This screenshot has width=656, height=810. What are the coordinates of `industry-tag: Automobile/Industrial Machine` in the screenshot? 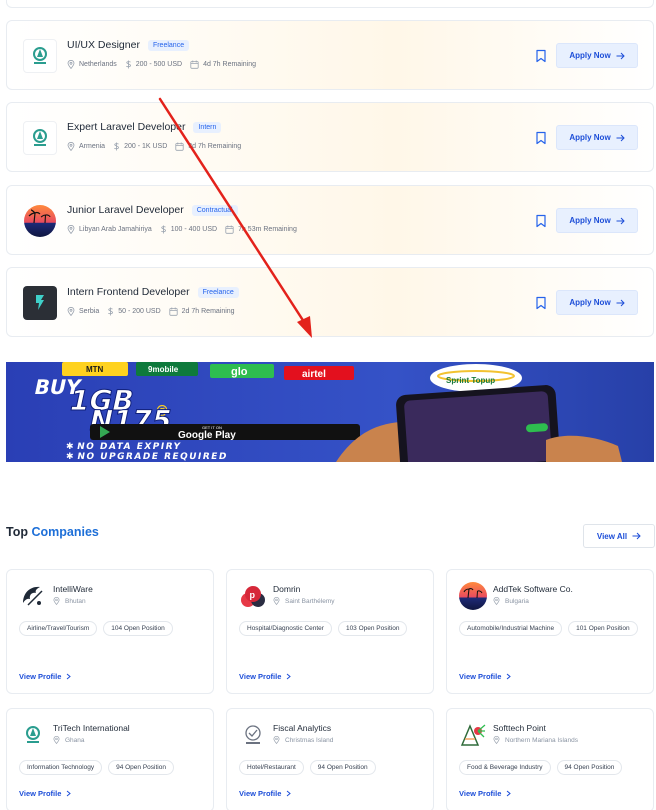 It's located at (511, 628).